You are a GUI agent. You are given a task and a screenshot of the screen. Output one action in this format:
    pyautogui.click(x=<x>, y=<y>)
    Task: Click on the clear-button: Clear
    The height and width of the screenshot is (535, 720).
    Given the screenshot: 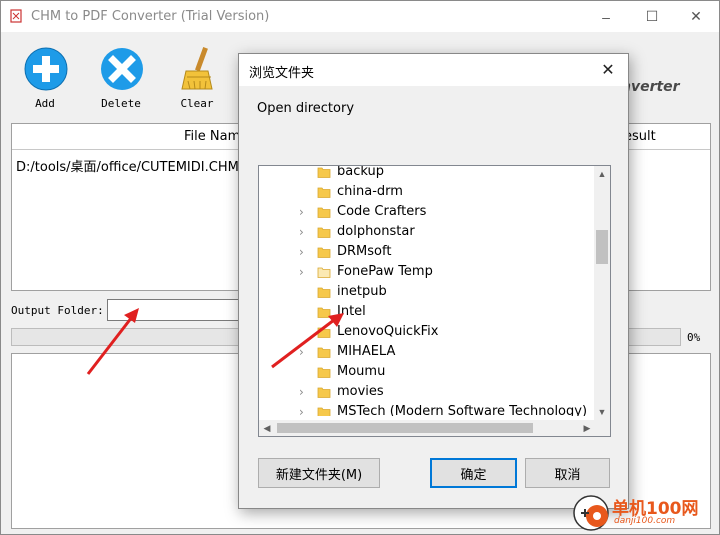 What is the action you would take?
    pyautogui.click(x=197, y=80)
    